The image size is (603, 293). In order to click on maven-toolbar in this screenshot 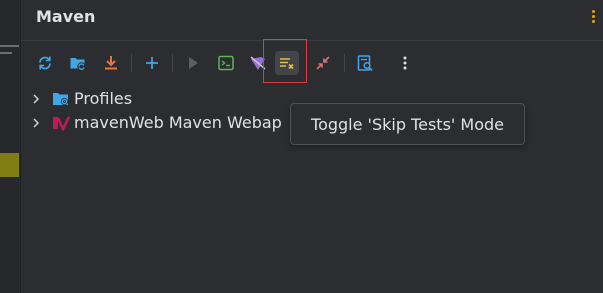, I will do `click(312, 63)`.